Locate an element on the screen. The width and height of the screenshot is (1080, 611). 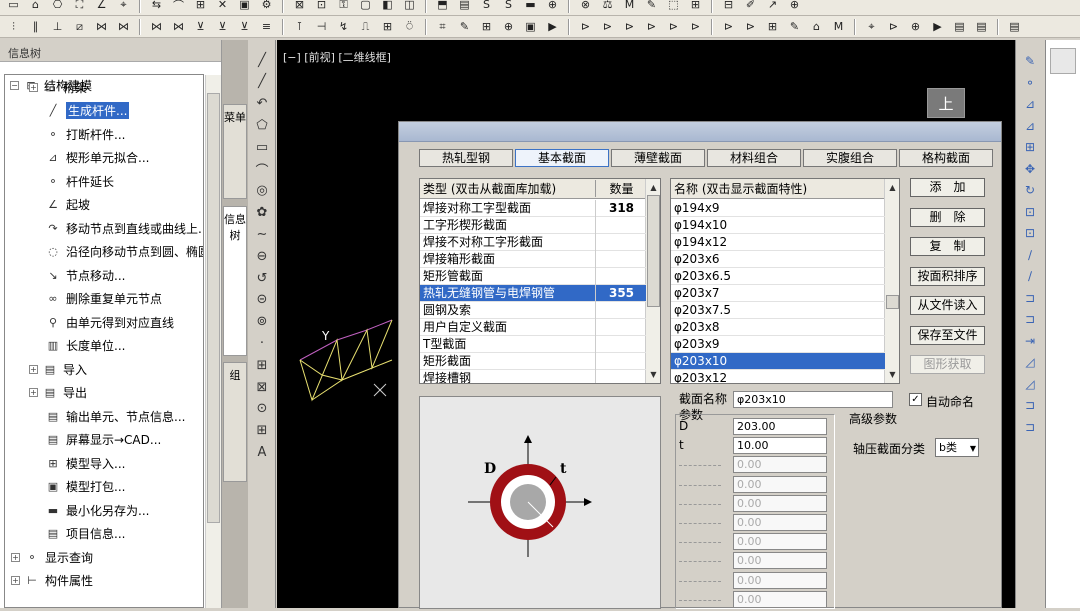
toolbar-row2-button-18: ⌗ is located at coordinates (442, 26).